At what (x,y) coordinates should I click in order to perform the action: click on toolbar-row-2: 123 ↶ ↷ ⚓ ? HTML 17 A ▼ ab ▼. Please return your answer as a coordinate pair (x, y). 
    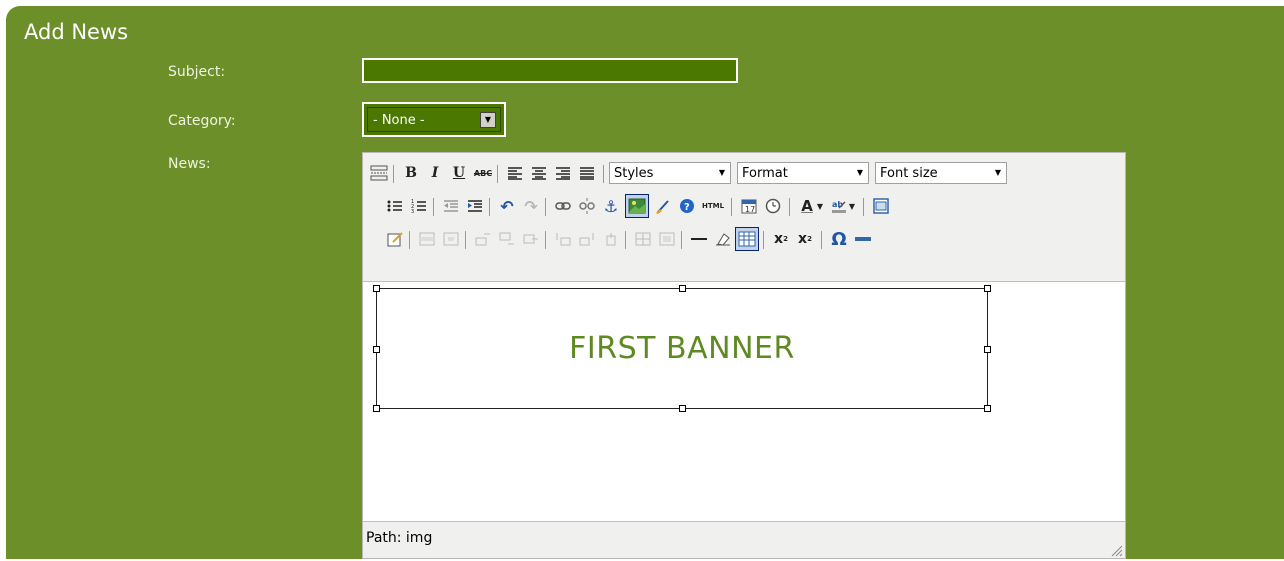
    Looking at the image, I should click on (744, 206).